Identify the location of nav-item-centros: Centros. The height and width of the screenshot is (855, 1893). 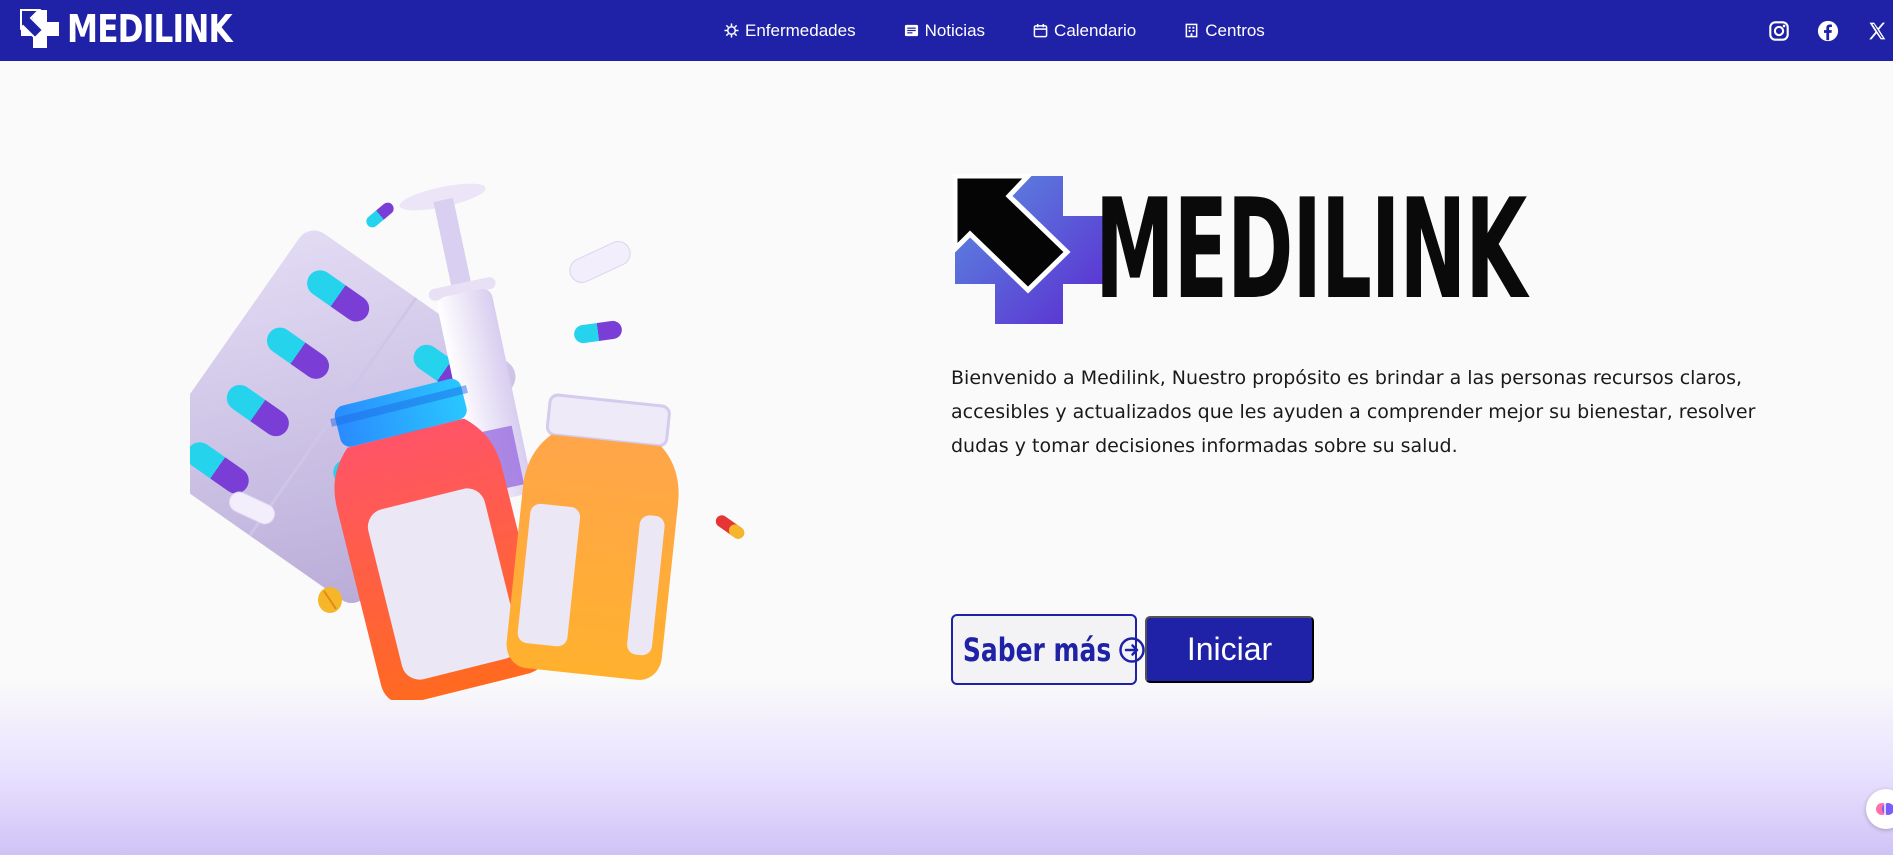
(1224, 31).